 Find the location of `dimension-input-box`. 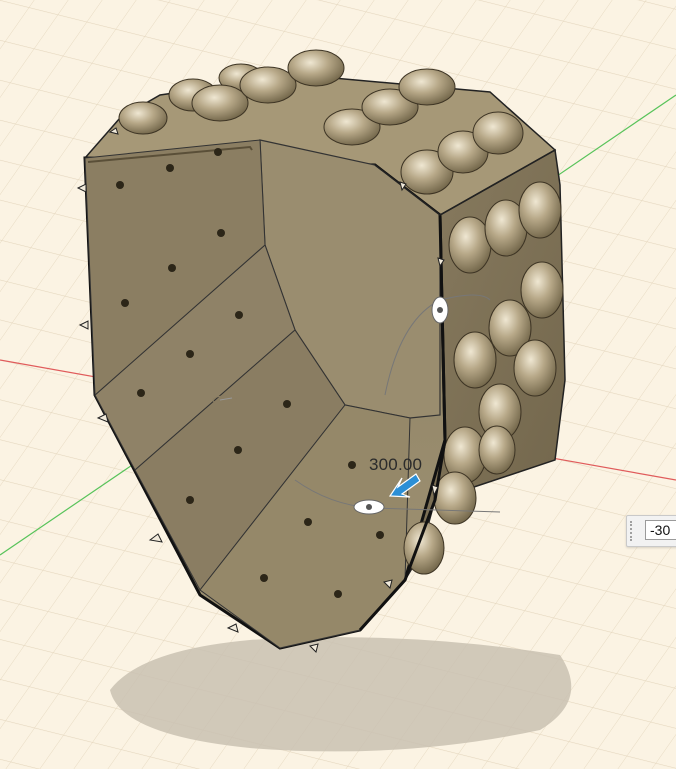

dimension-input-box is located at coordinates (651, 531).